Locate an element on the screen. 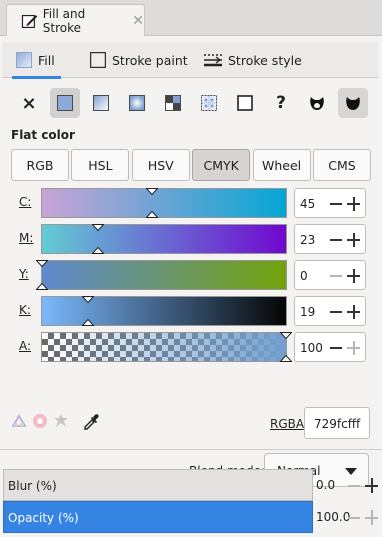 The image size is (382, 537). slider-track-alpha is located at coordinates (166, 347).